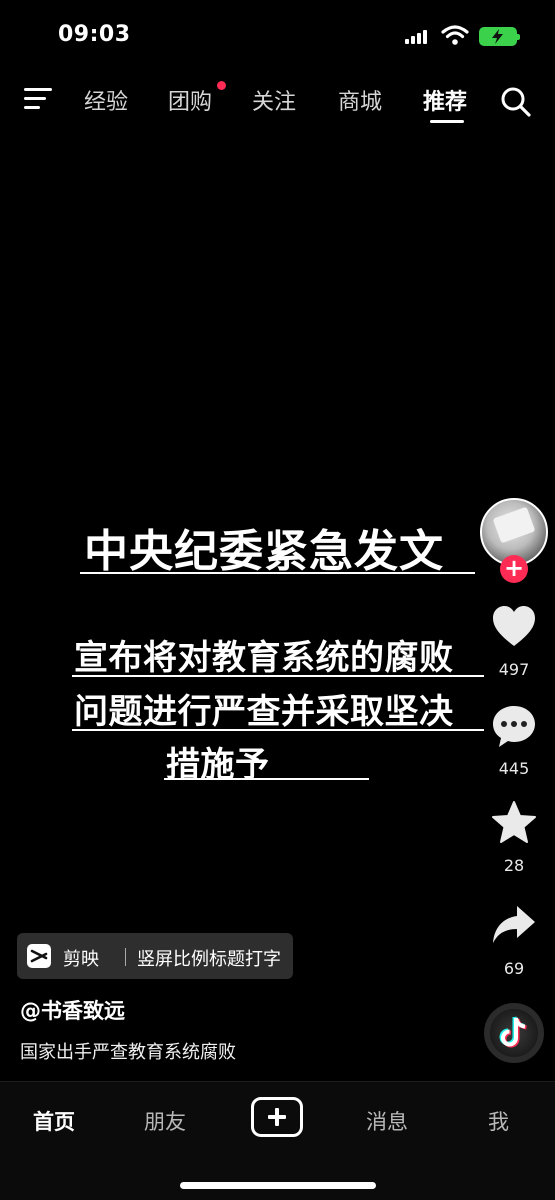 The height and width of the screenshot is (1200, 555). I want to click on status-bar: 09:03, so click(277, 36).